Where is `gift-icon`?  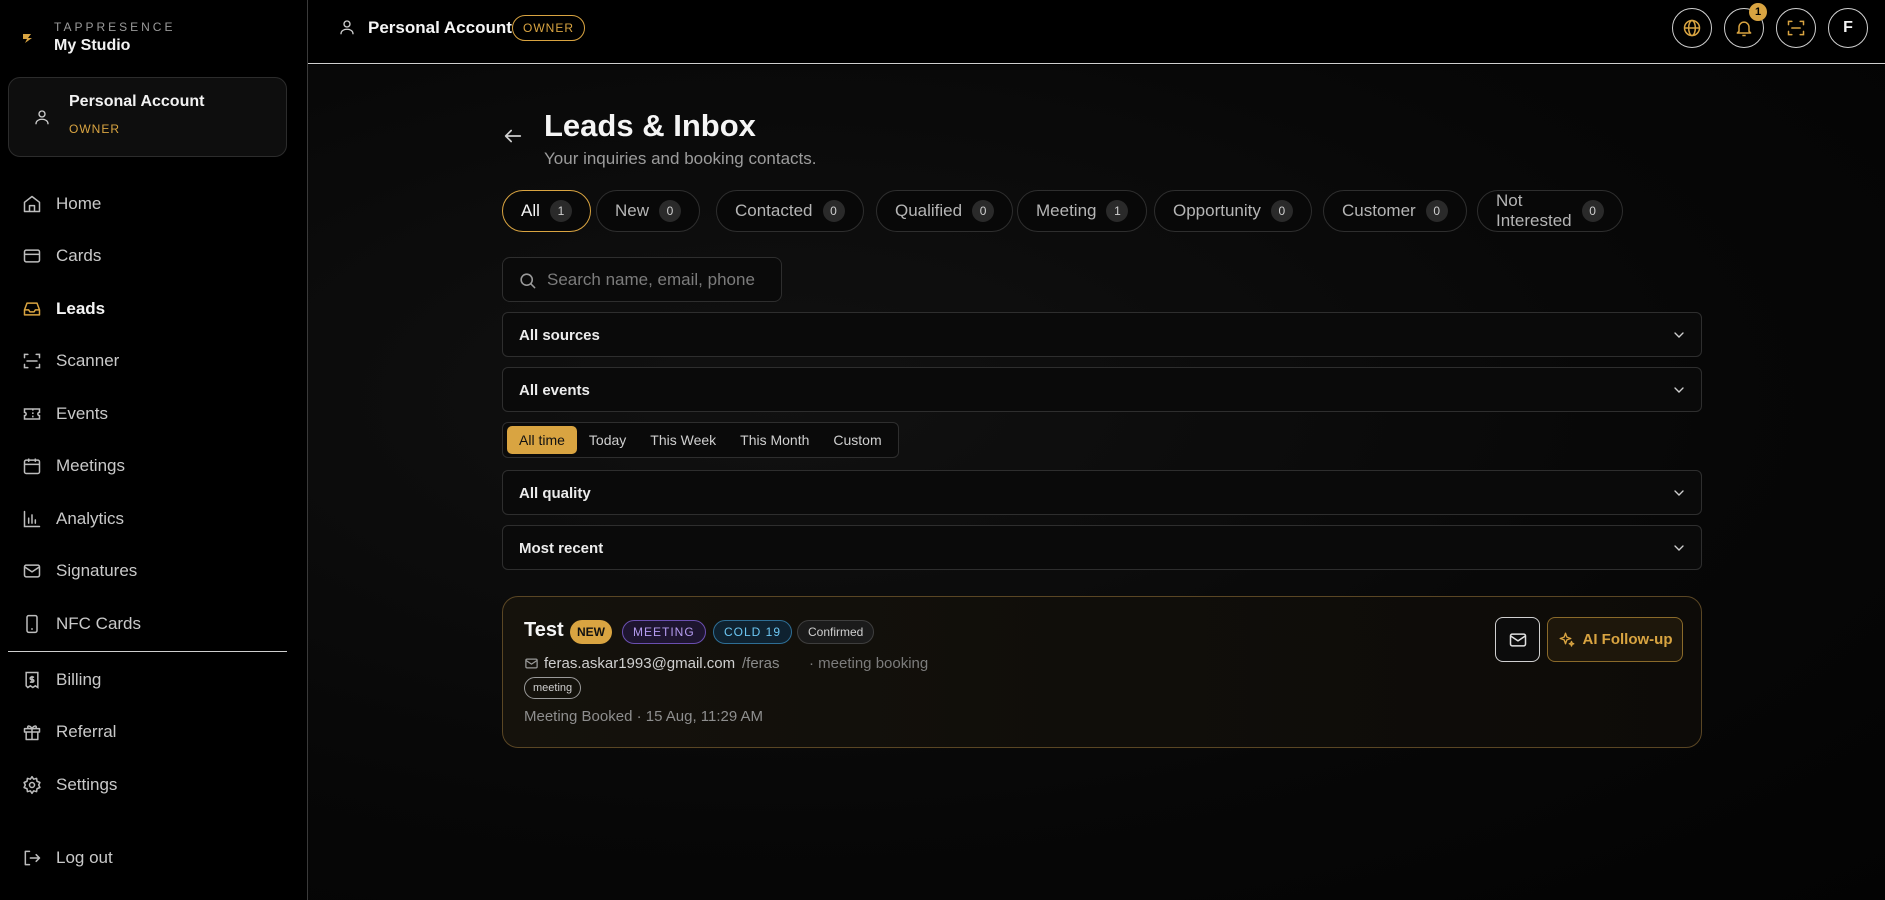 gift-icon is located at coordinates (32, 733).